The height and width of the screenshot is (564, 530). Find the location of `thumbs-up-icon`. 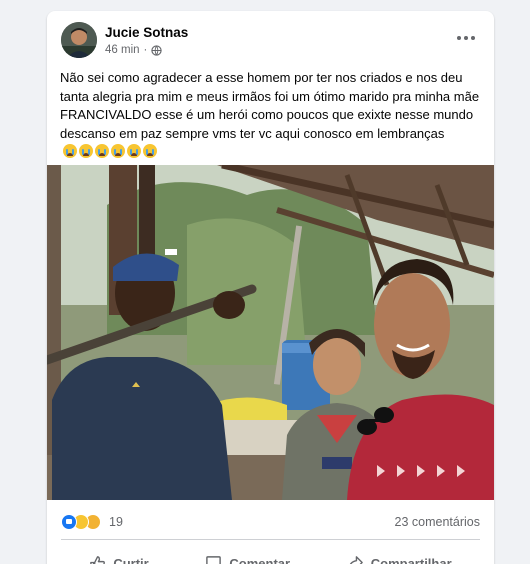

thumbs-up-icon is located at coordinates (98, 559).